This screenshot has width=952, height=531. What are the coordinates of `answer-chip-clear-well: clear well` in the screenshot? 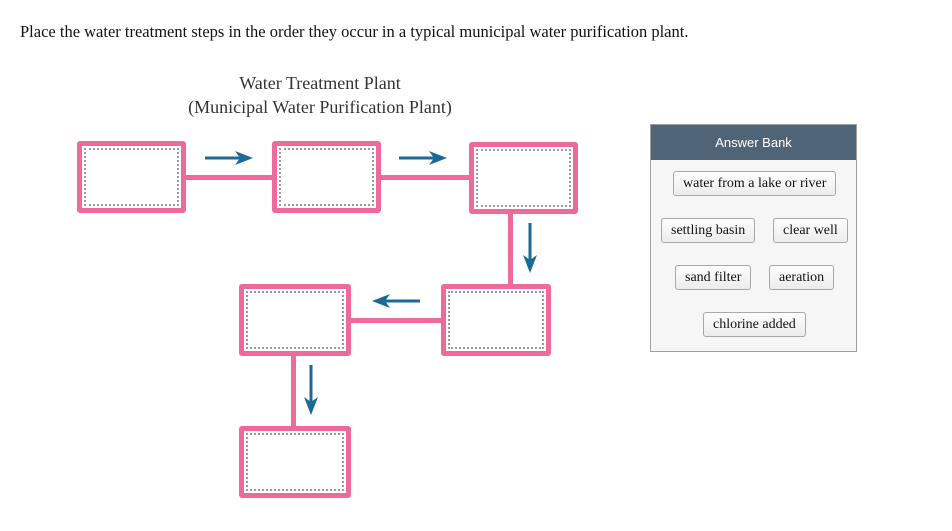 It's located at (810, 230).